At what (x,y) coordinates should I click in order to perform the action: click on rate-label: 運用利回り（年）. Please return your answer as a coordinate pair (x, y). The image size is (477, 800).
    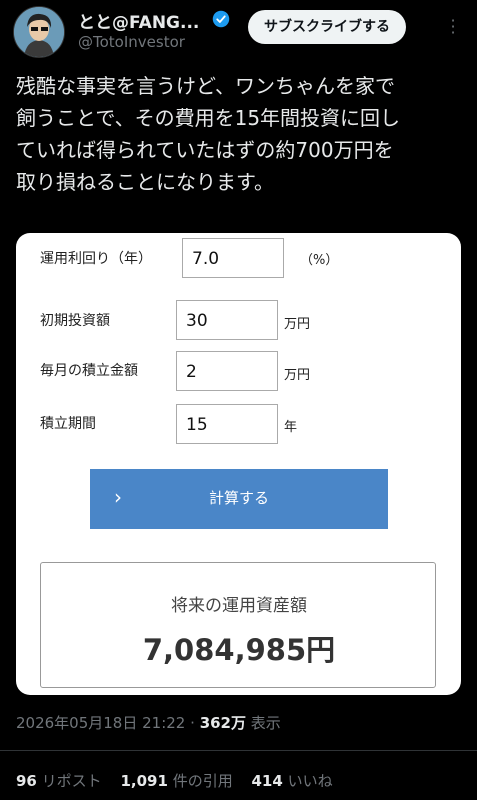
    Looking at the image, I should click on (96, 259).